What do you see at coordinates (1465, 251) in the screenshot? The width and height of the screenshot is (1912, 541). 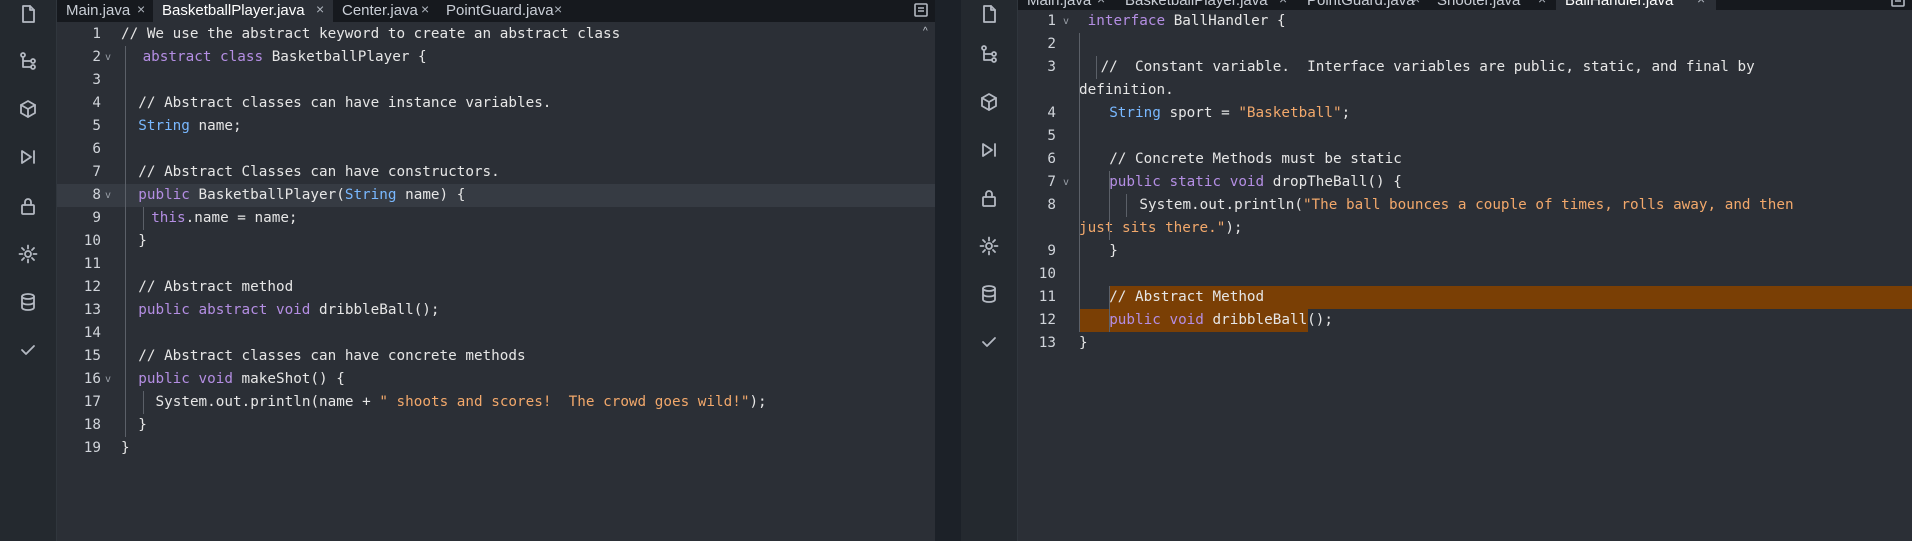 I see `code-line: 9}` at bounding box center [1465, 251].